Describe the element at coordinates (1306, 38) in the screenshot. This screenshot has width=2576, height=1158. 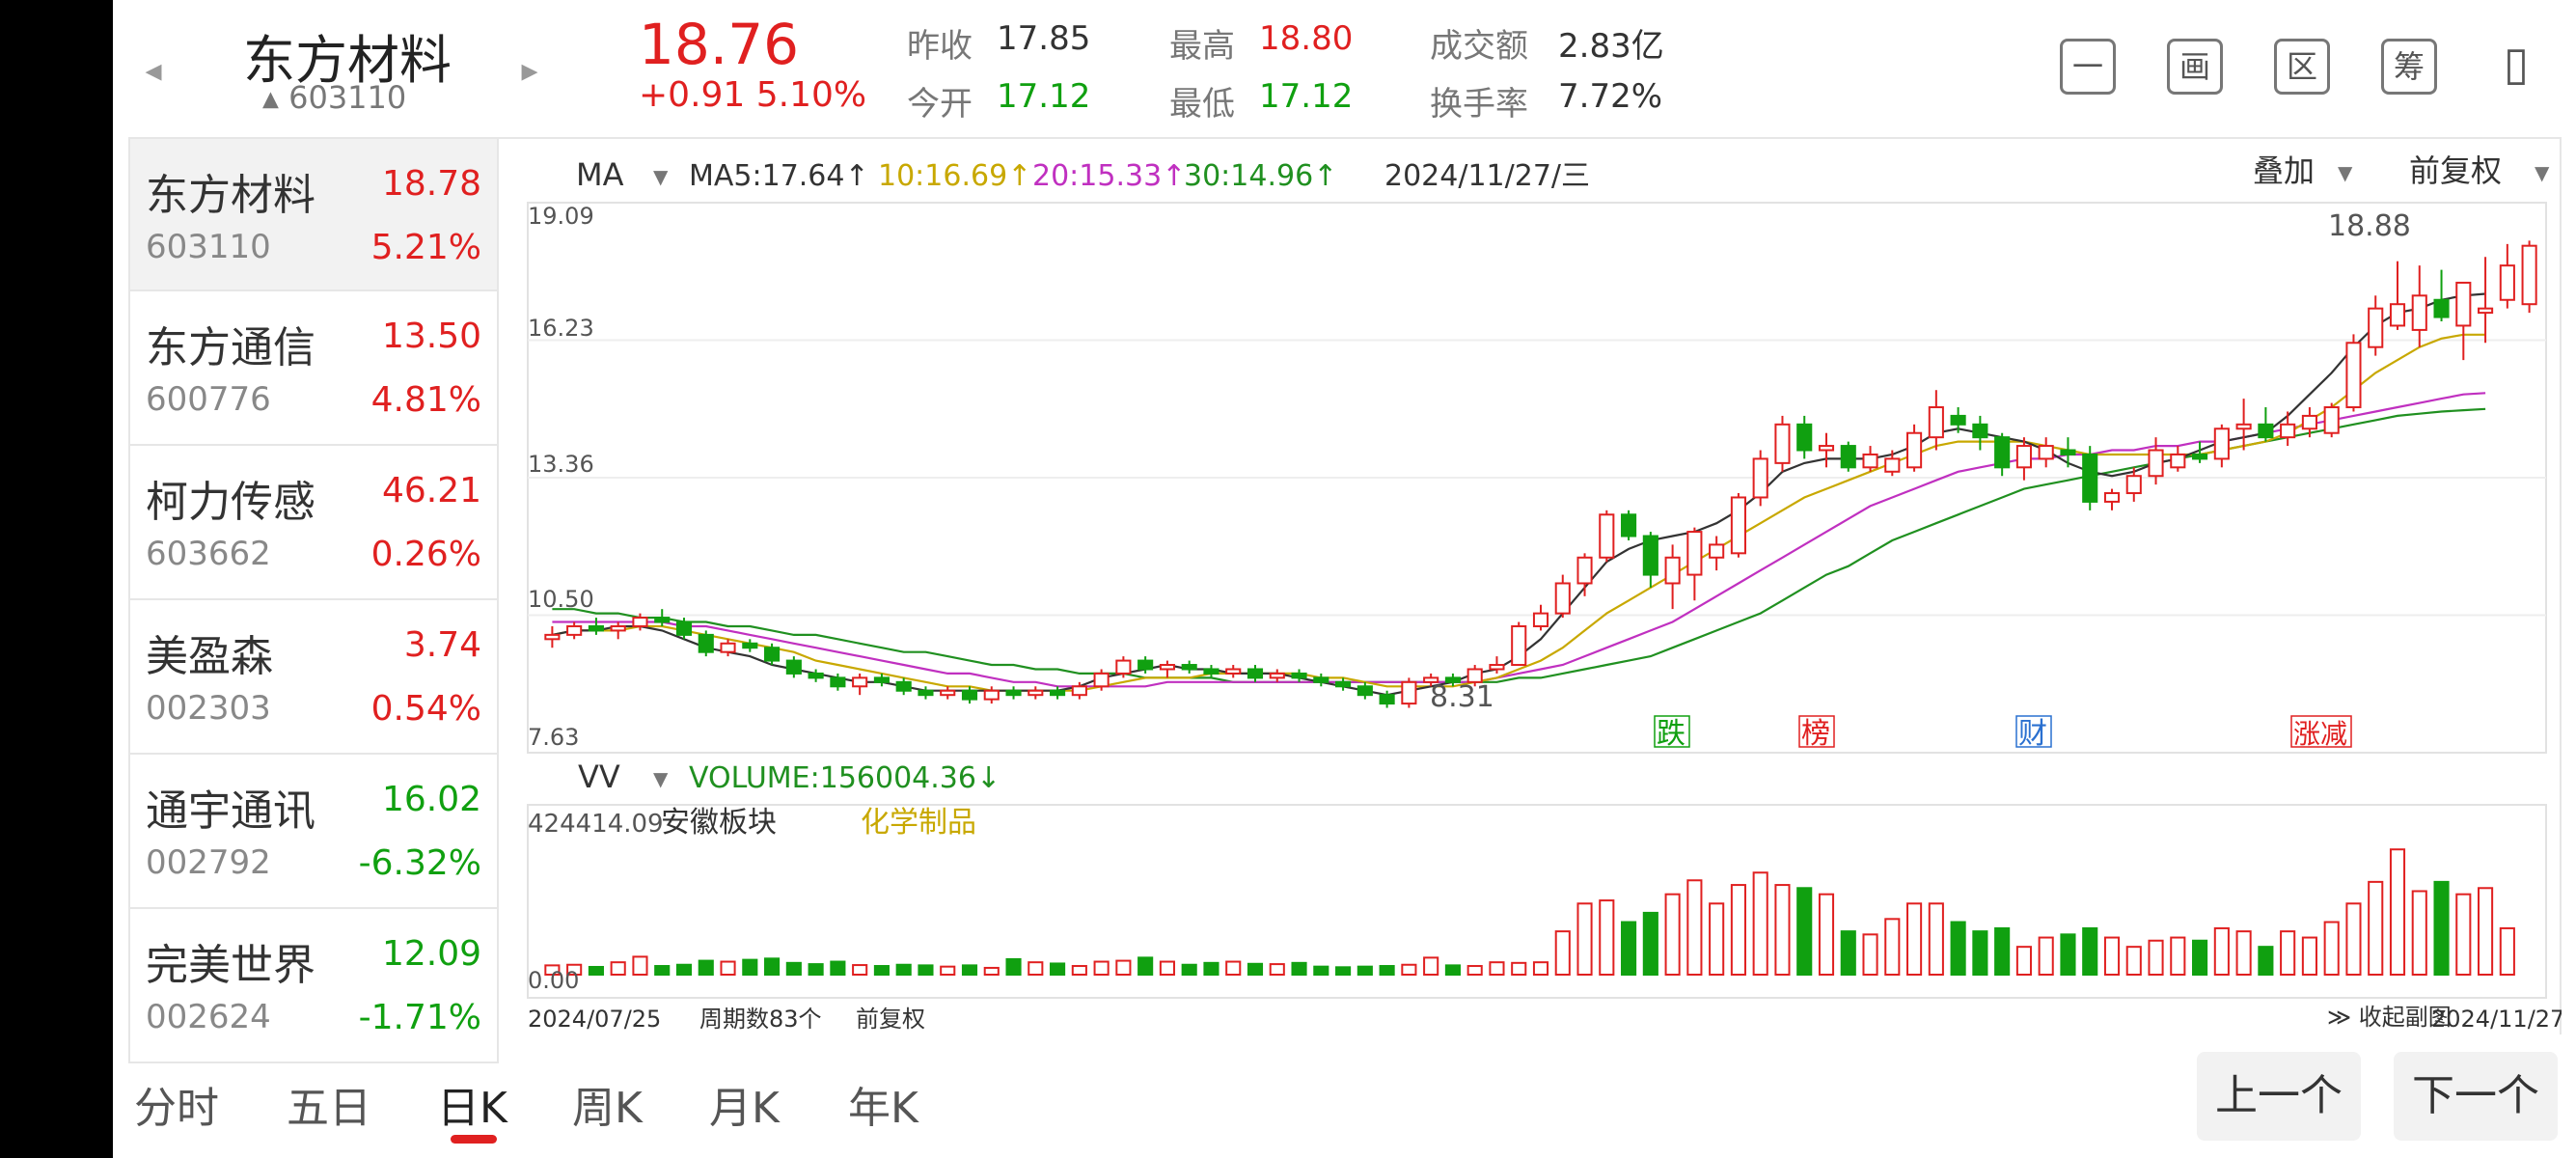
I see `high-value: 18.80` at that location.